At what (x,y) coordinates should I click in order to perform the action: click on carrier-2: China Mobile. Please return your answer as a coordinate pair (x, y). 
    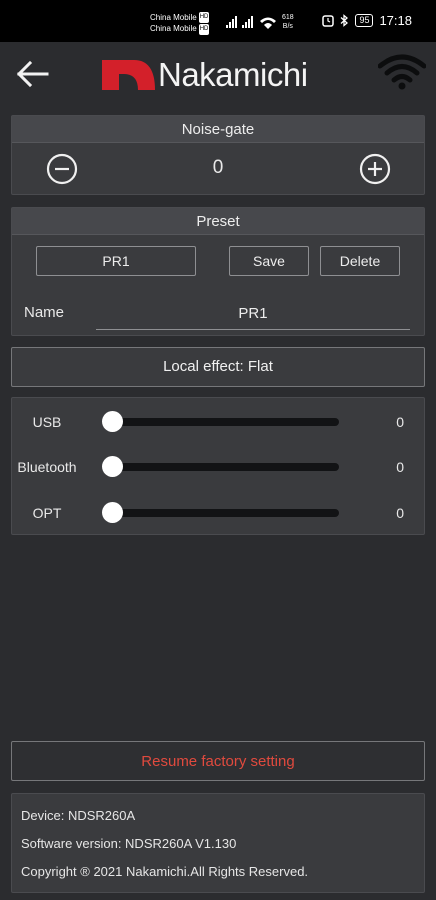
    Looking at the image, I should click on (173, 29).